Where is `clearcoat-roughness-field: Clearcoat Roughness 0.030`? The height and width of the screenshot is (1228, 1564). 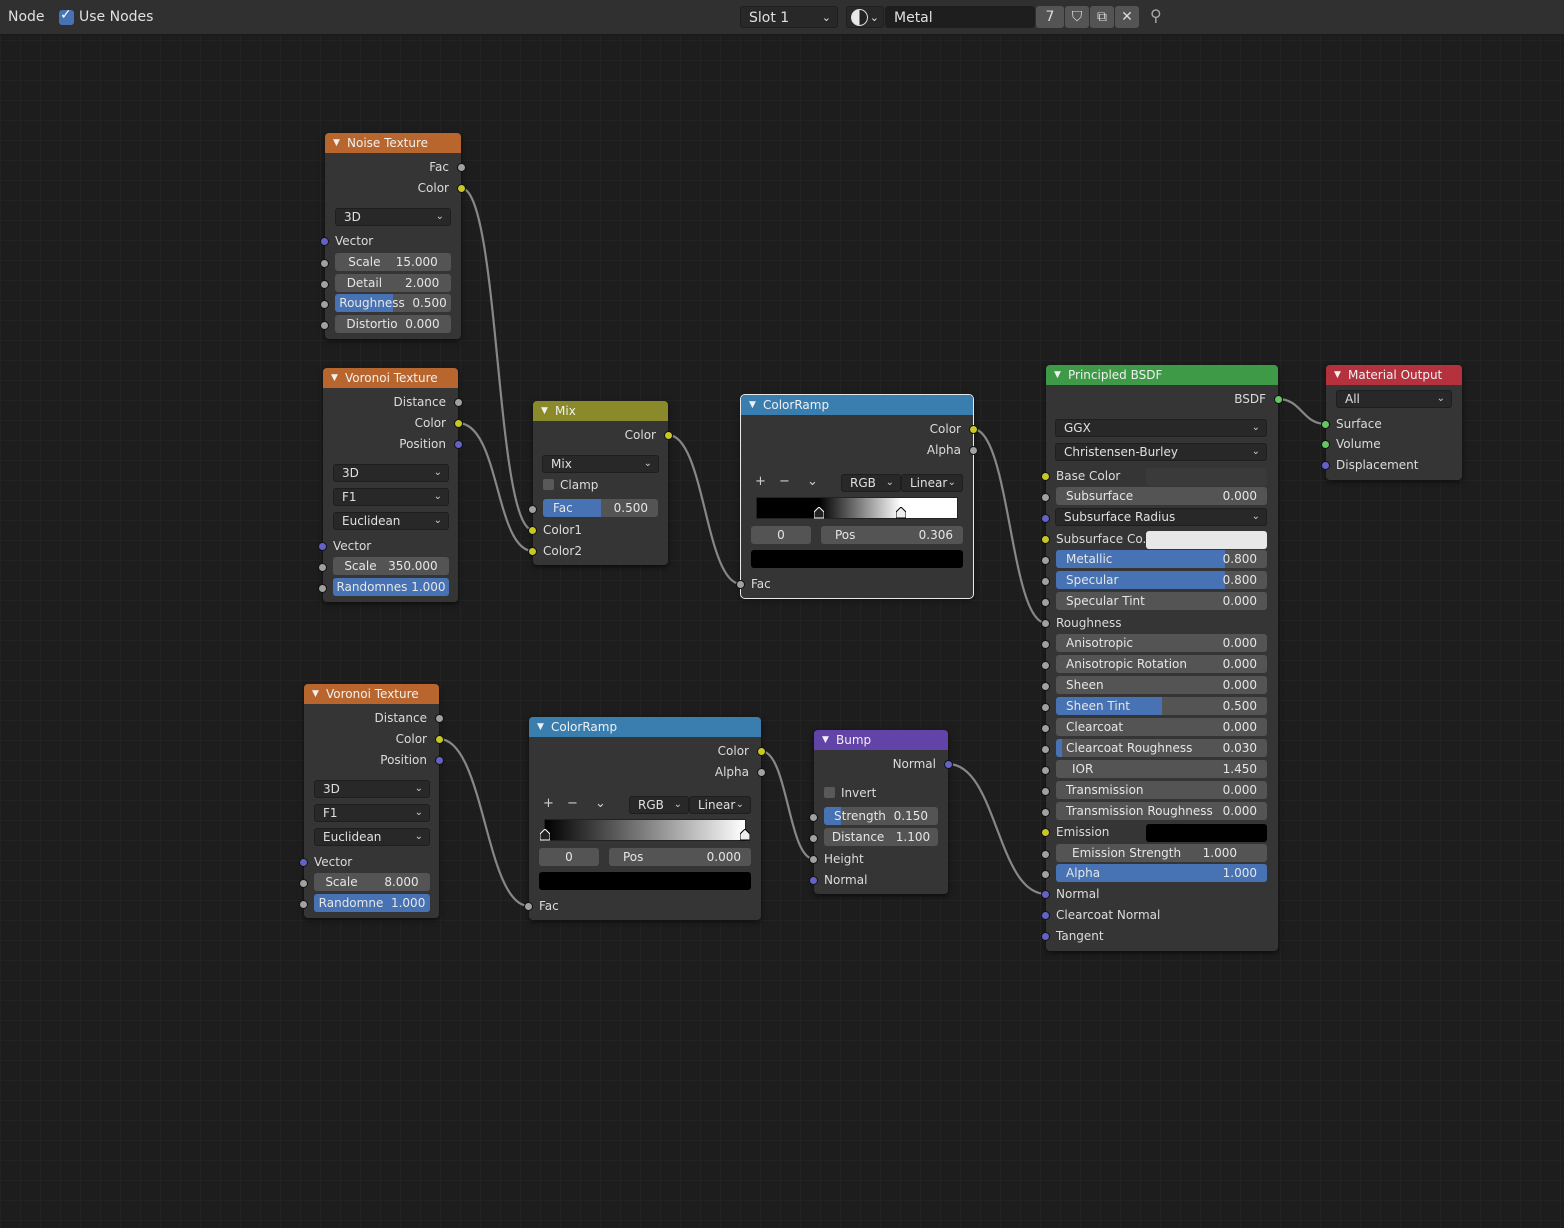
clearcoat-roughness-field: Clearcoat Roughness 0.030 is located at coordinates (1161, 748).